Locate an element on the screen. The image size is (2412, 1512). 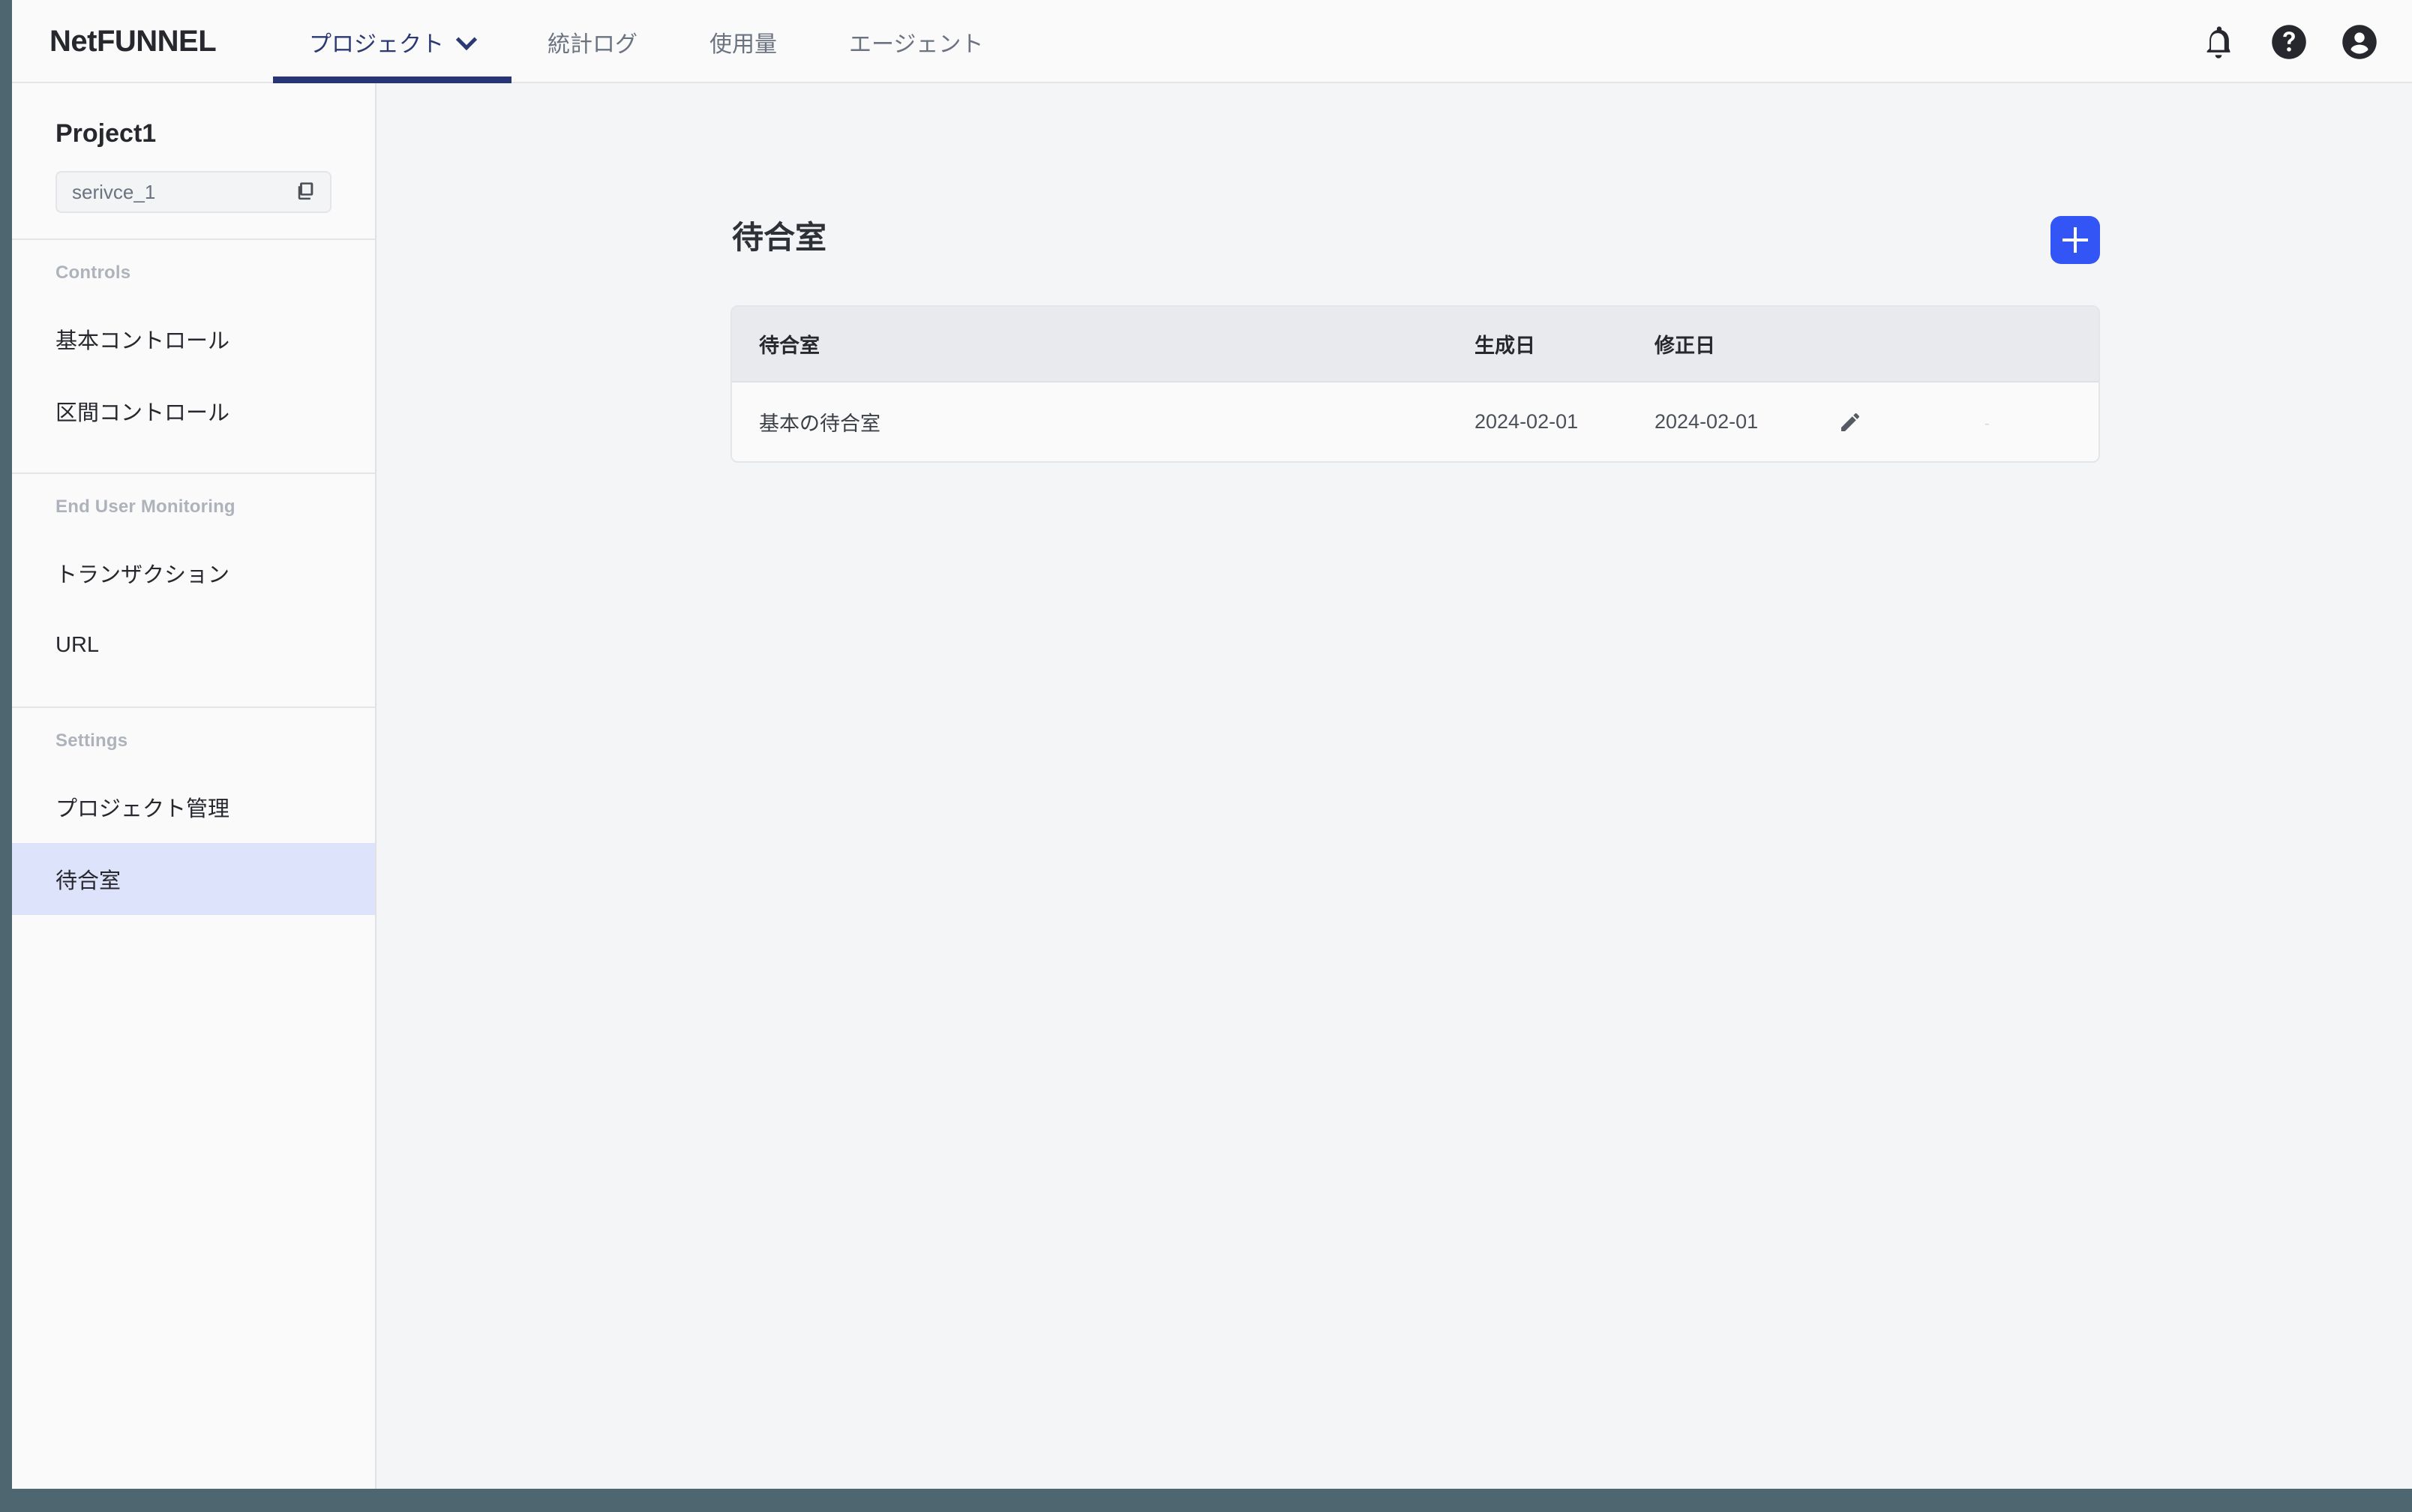
sidebar-item-segment-control: 区間コントロール is located at coordinates (193, 411).